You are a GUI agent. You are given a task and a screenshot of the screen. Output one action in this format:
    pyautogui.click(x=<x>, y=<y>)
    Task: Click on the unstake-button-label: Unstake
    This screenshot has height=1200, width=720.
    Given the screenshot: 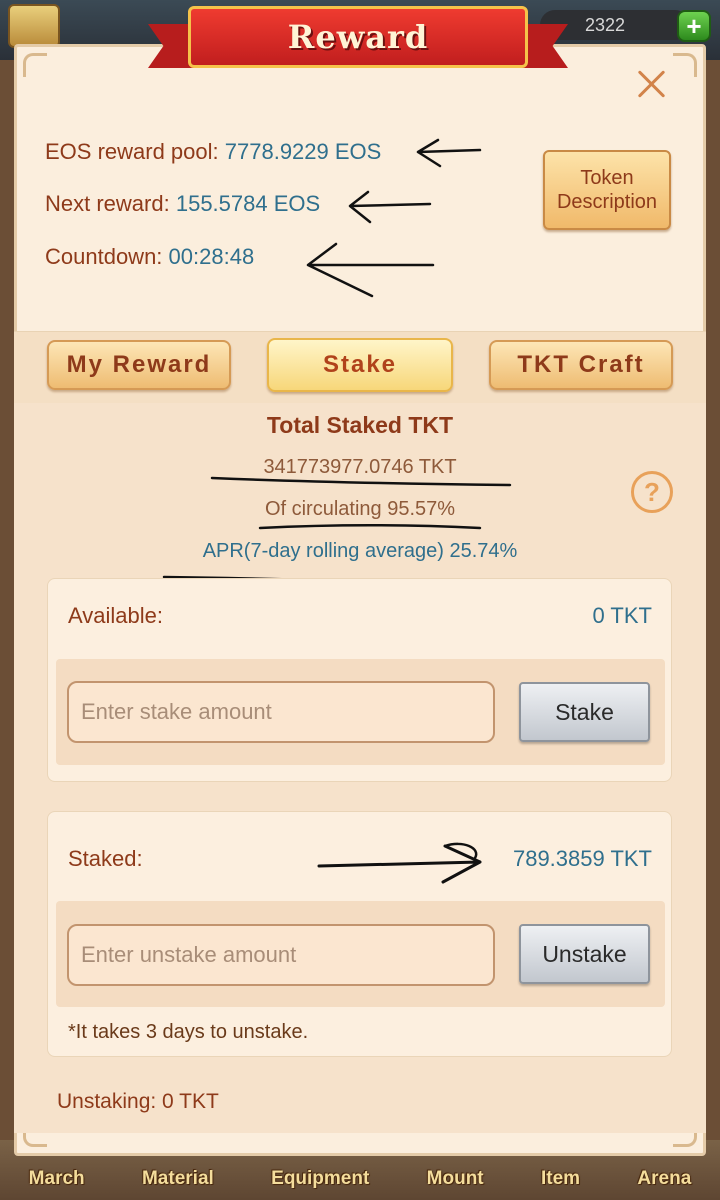 What is the action you would take?
    pyautogui.click(x=584, y=953)
    